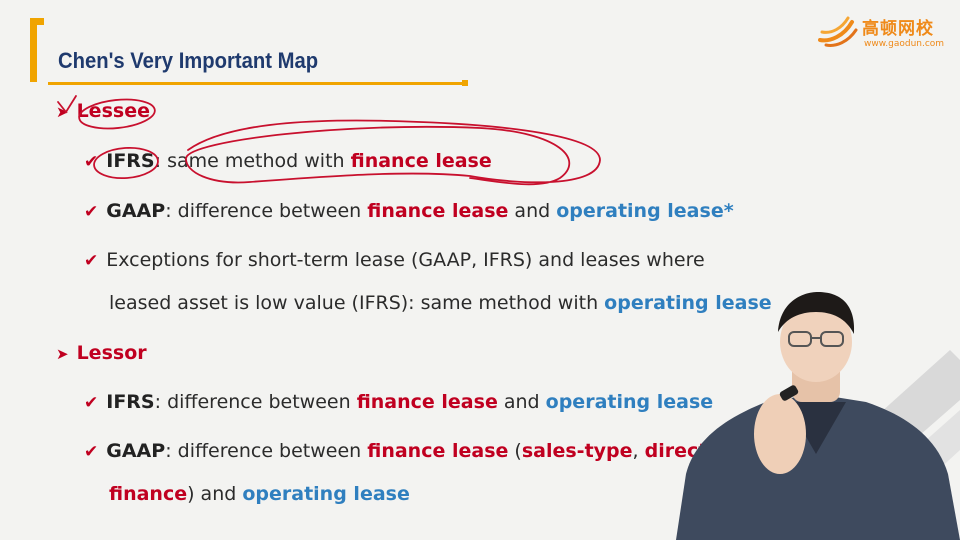  Describe the element at coordinates (818, 416) in the screenshot. I see `presenter-video` at that location.